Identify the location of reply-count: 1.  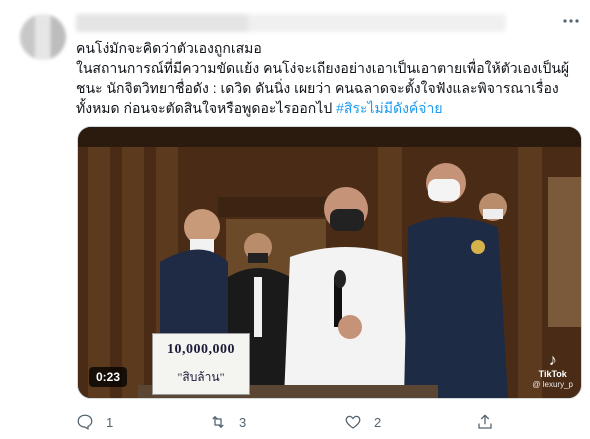
(110, 422).